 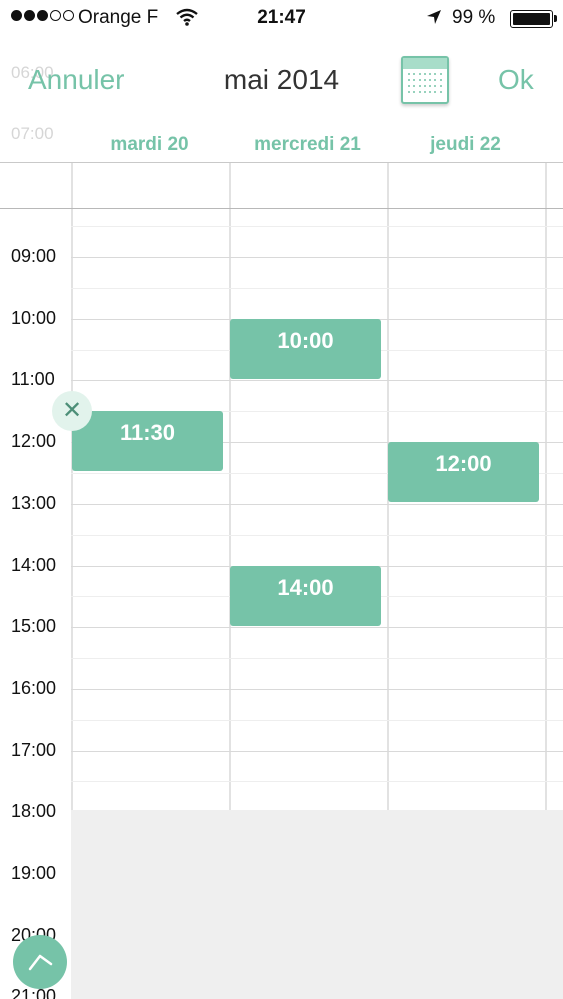 What do you see at coordinates (34, 564) in the screenshot?
I see `hour-label: 14:00` at bounding box center [34, 564].